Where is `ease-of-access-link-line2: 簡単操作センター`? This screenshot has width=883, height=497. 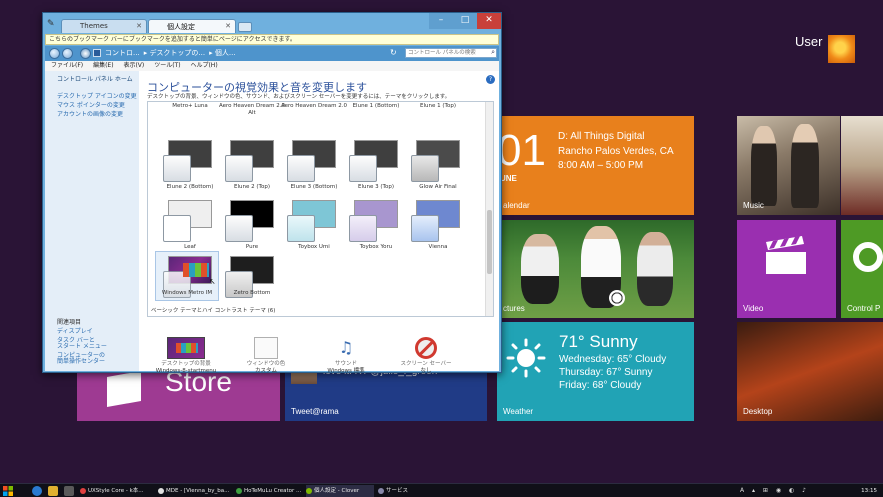 ease-of-access-link-line2: 簡単操作センター is located at coordinates (81, 360).